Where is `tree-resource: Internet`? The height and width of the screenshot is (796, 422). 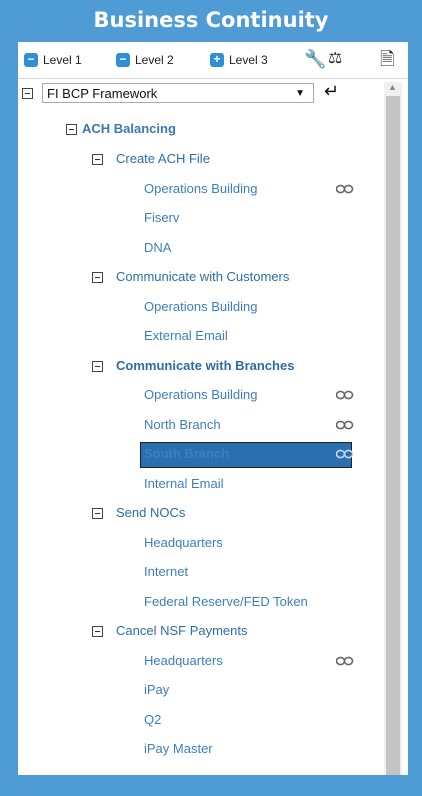 tree-resource: Internet is located at coordinates (166, 572).